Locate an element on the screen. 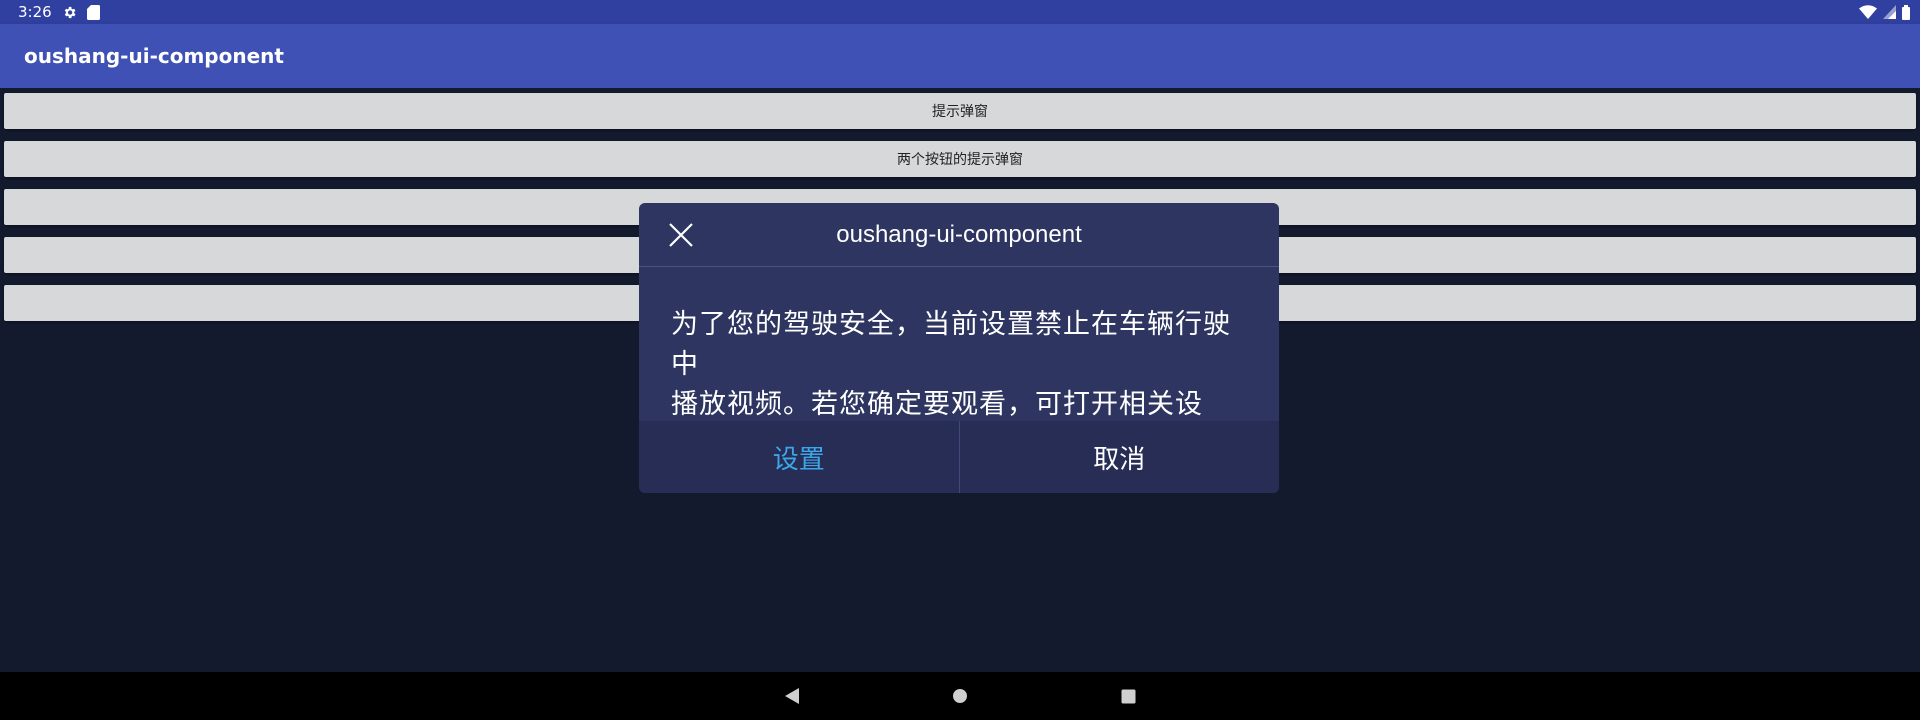 The image size is (1920, 720). cancel-button: 取消 is located at coordinates (1120, 457).